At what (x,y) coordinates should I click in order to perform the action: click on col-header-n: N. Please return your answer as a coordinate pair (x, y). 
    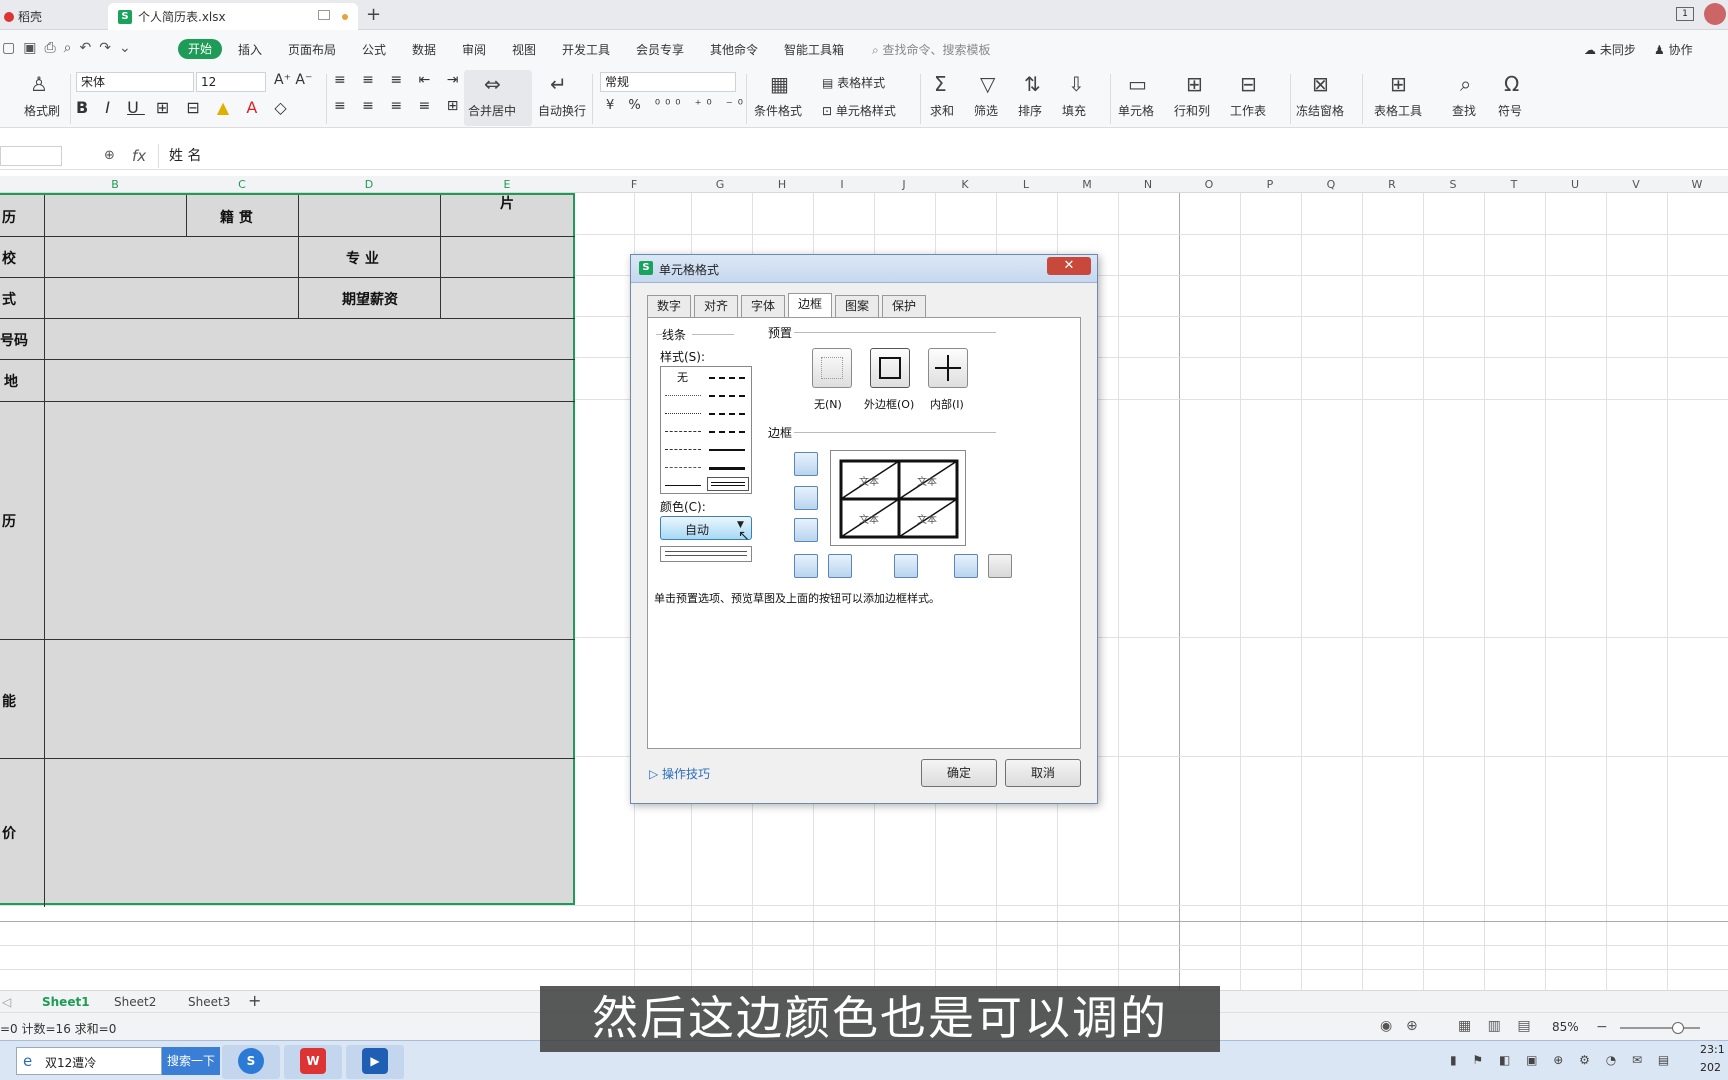
    Looking at the image, I should click on (1148, 184).